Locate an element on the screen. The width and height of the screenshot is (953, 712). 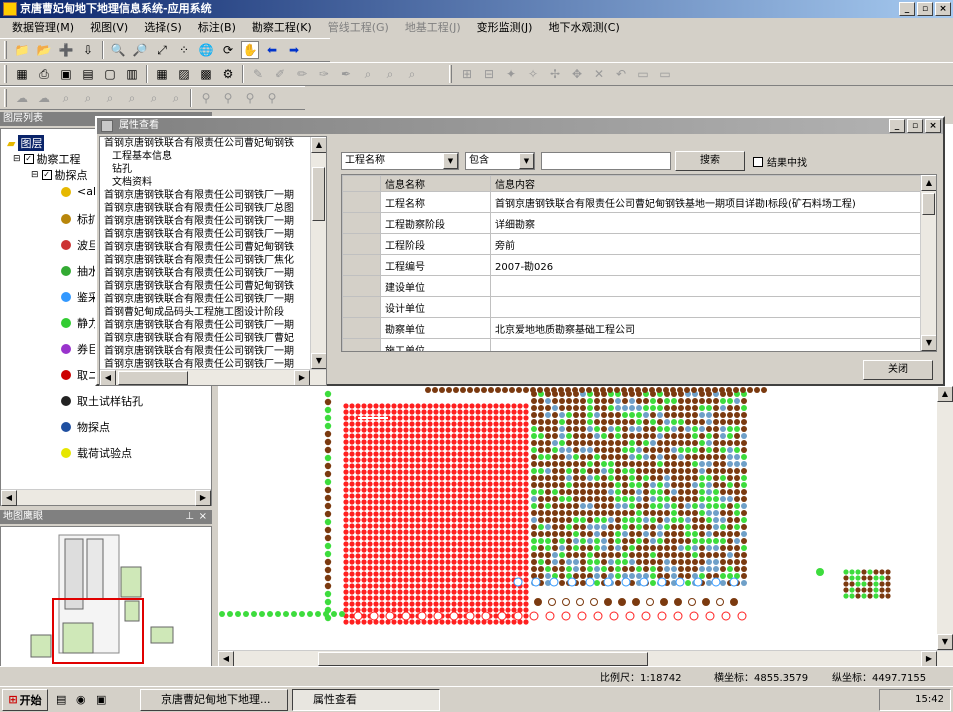
layer-item: 物探点 is located at coordinates (85, 427).